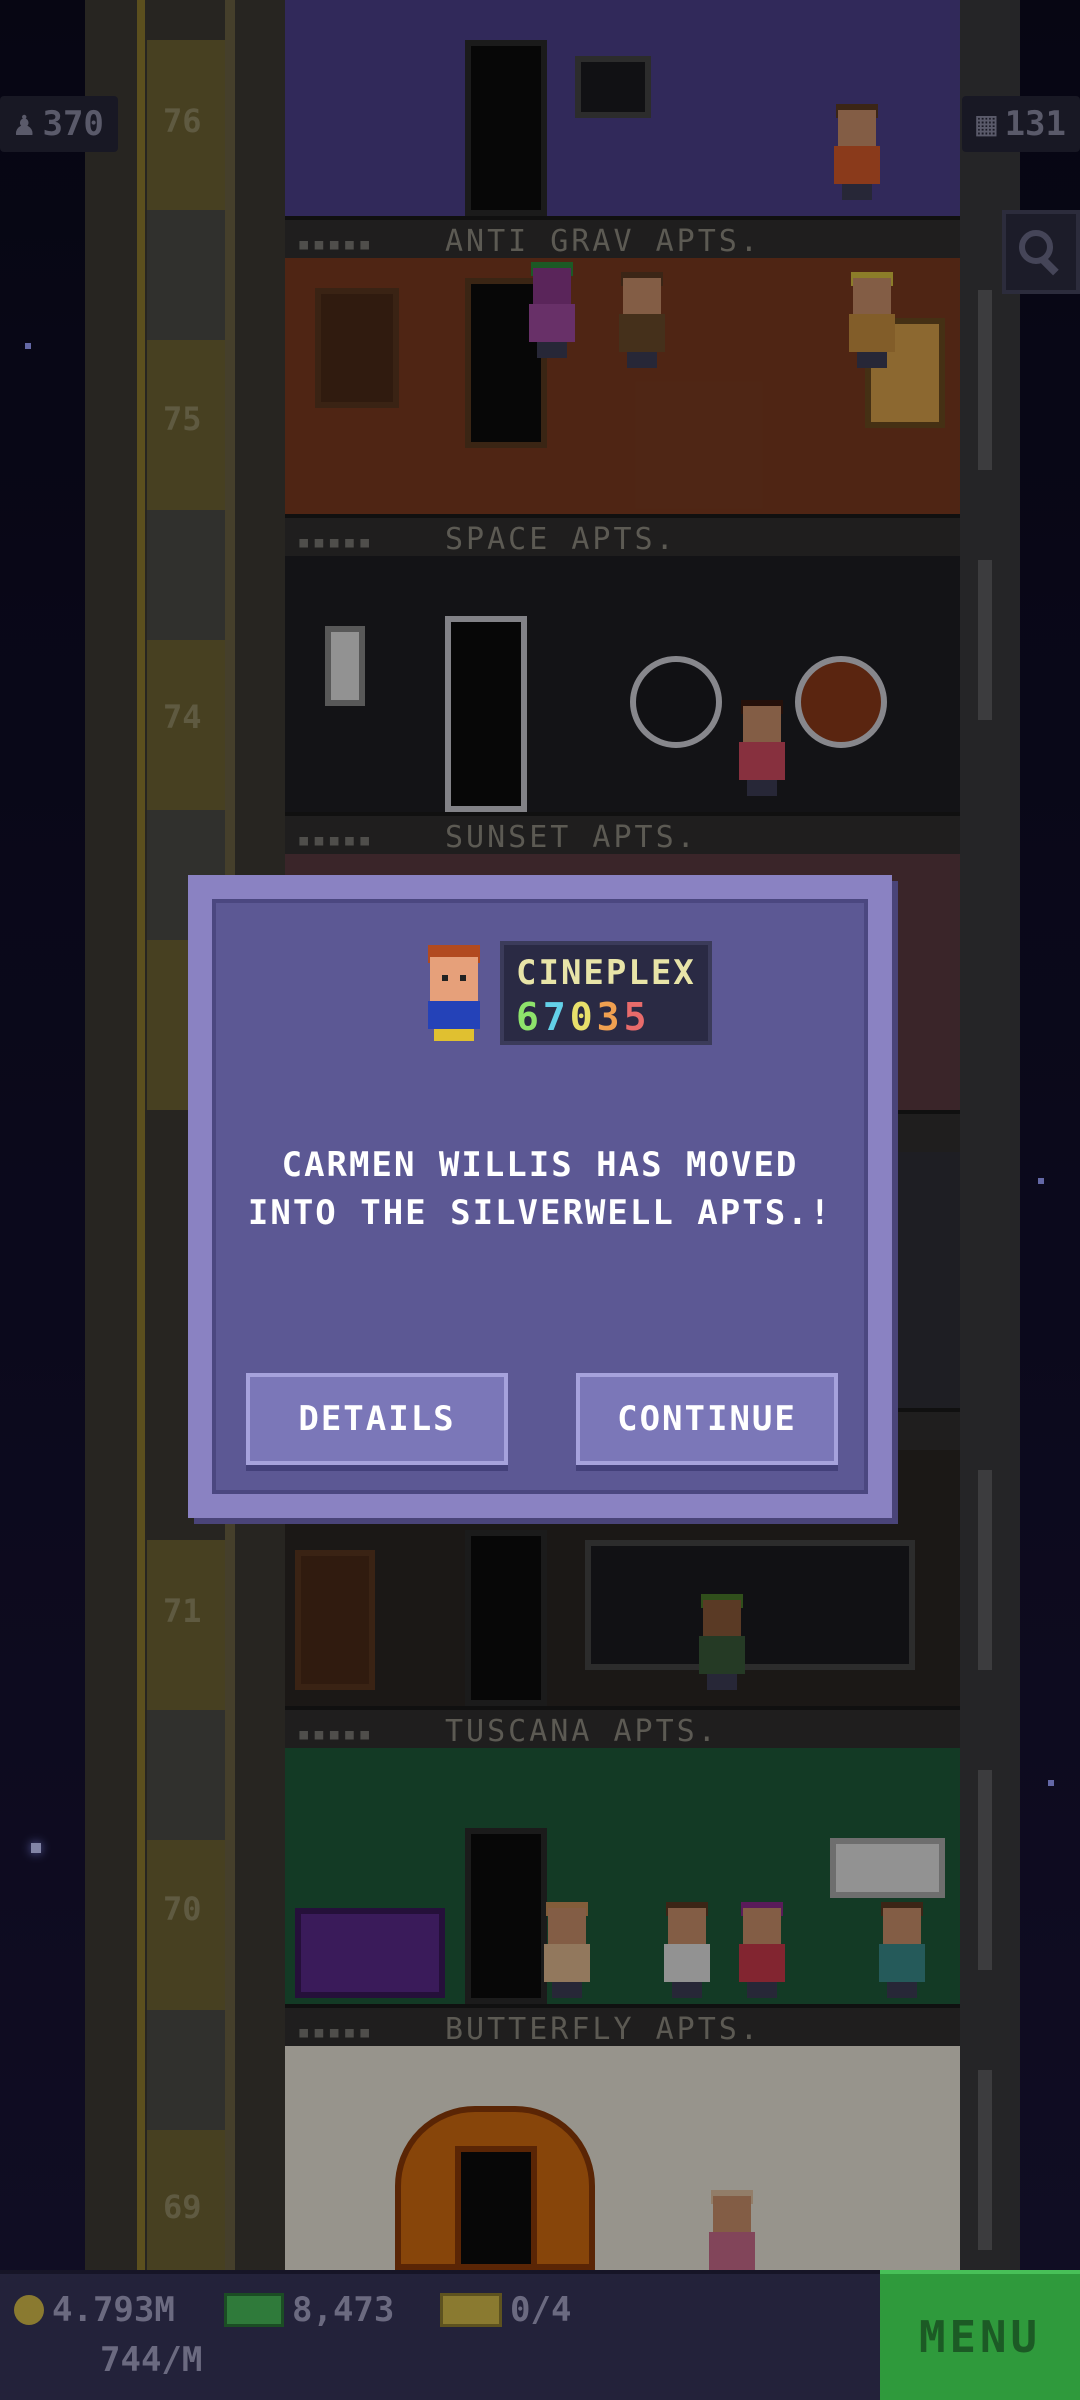  I want to click on income-value: 744/M, so click(151, 2360).